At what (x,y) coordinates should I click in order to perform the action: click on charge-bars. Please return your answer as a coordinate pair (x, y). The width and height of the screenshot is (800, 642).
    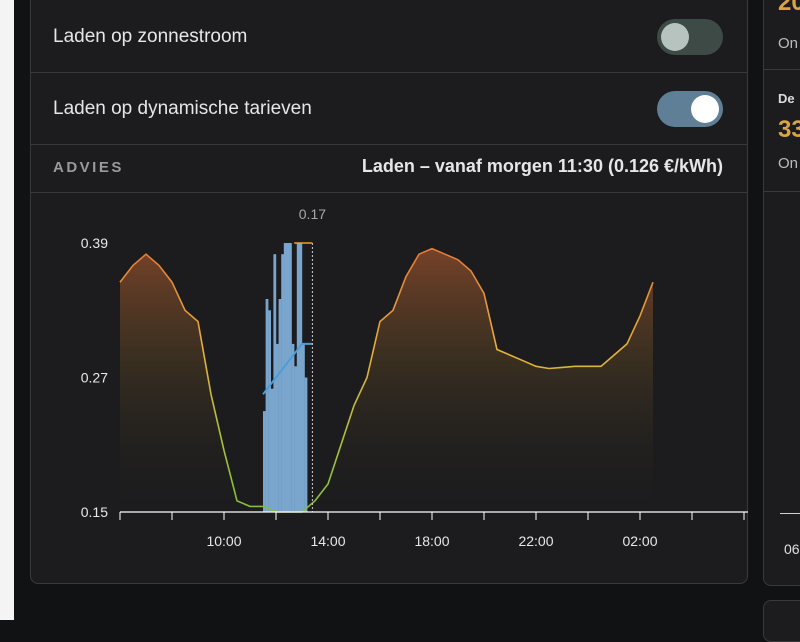
    Looking at the image, I should click on (285, 378).